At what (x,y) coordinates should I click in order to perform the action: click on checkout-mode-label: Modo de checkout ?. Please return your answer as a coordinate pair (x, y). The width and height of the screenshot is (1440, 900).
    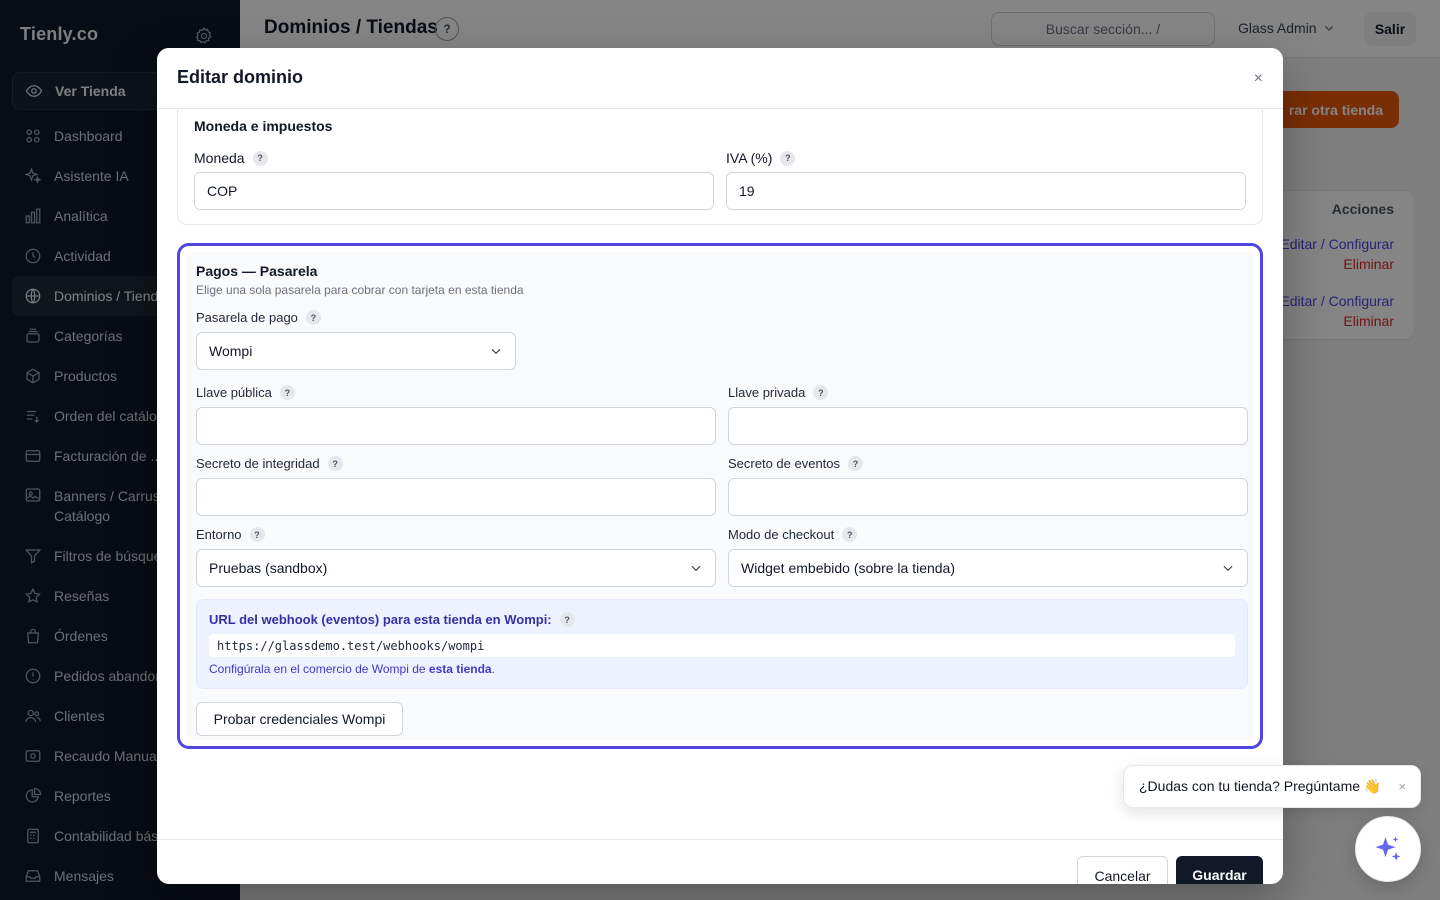
    Looking at the image, I should click on (793, 534).